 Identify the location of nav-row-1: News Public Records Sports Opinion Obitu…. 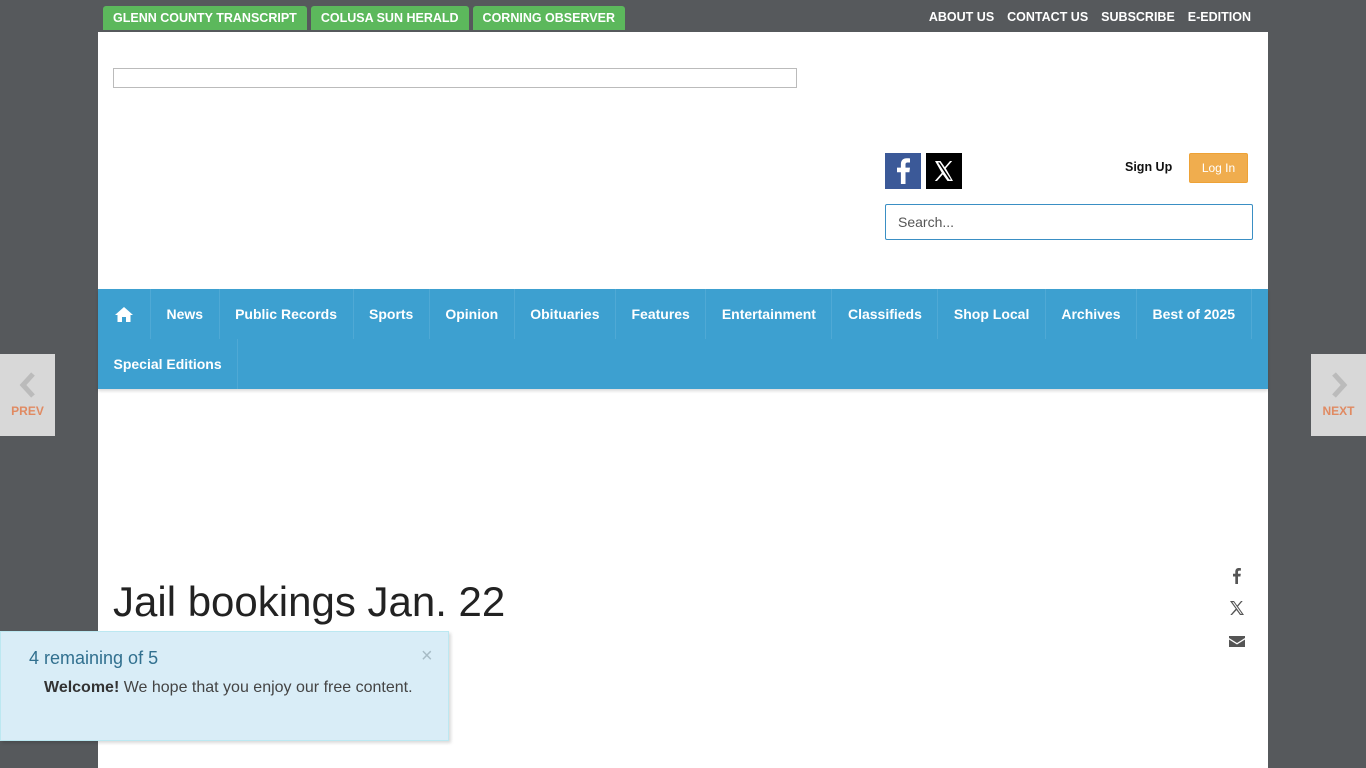
(683, 314).